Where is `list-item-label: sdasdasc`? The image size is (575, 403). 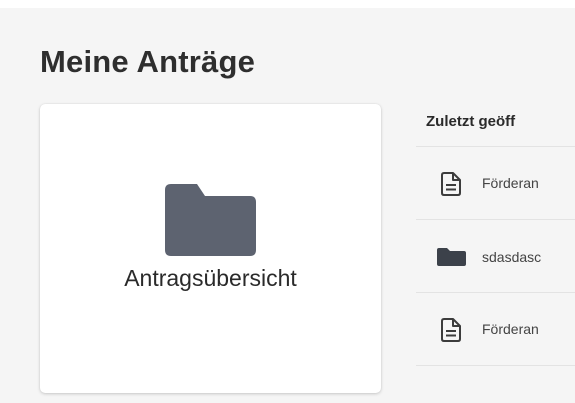
list-item-label: sdasdasc is located at coordinates (512, 257).